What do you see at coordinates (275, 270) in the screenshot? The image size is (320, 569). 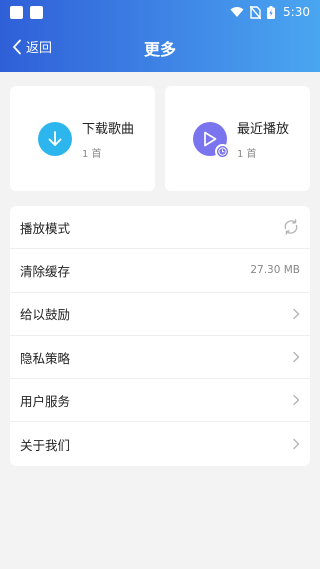 I see `cache-size: 27.30 MB` at bounding box center [275, 270].